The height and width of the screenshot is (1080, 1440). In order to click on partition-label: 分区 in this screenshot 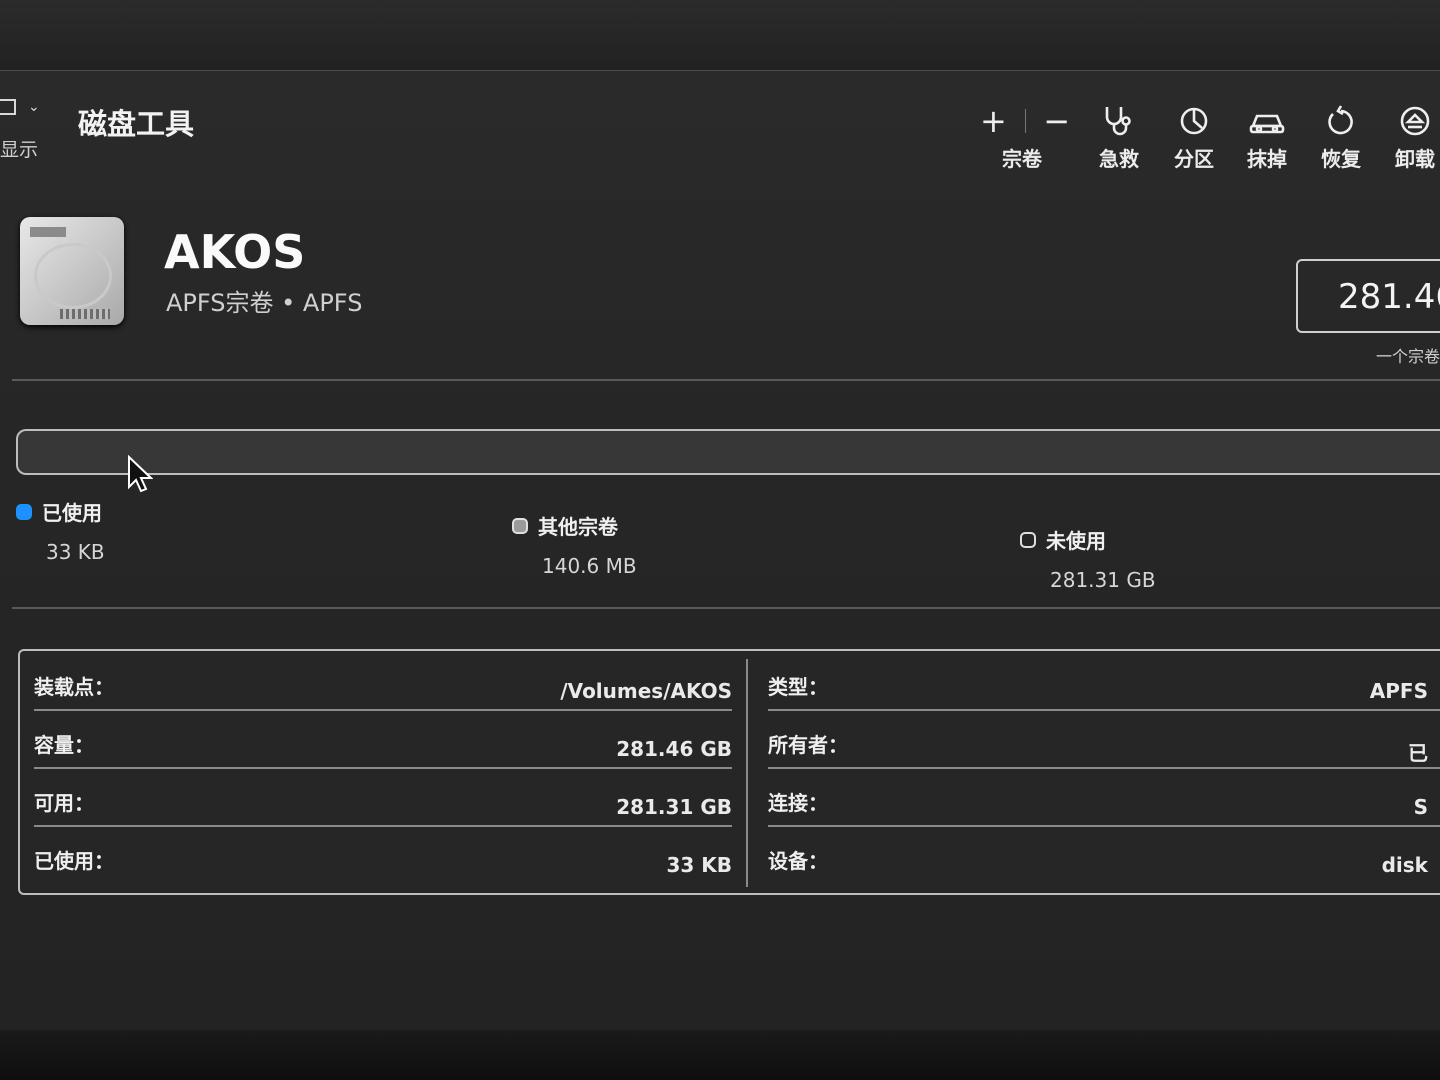, I will do `click(1194, 159)`.